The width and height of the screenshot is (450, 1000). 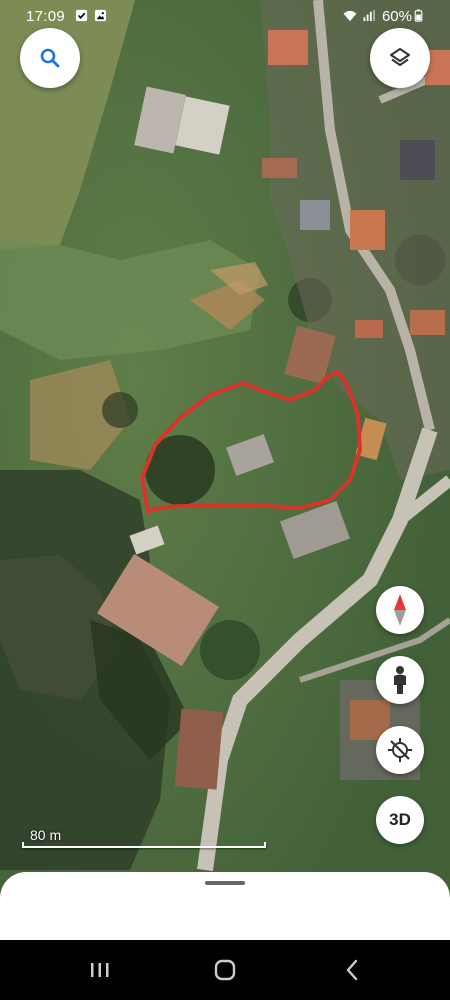 What do you see at coordinates (369, 15) in the screenshot?
I see `signal-icon` at bounding box center [369, 15].